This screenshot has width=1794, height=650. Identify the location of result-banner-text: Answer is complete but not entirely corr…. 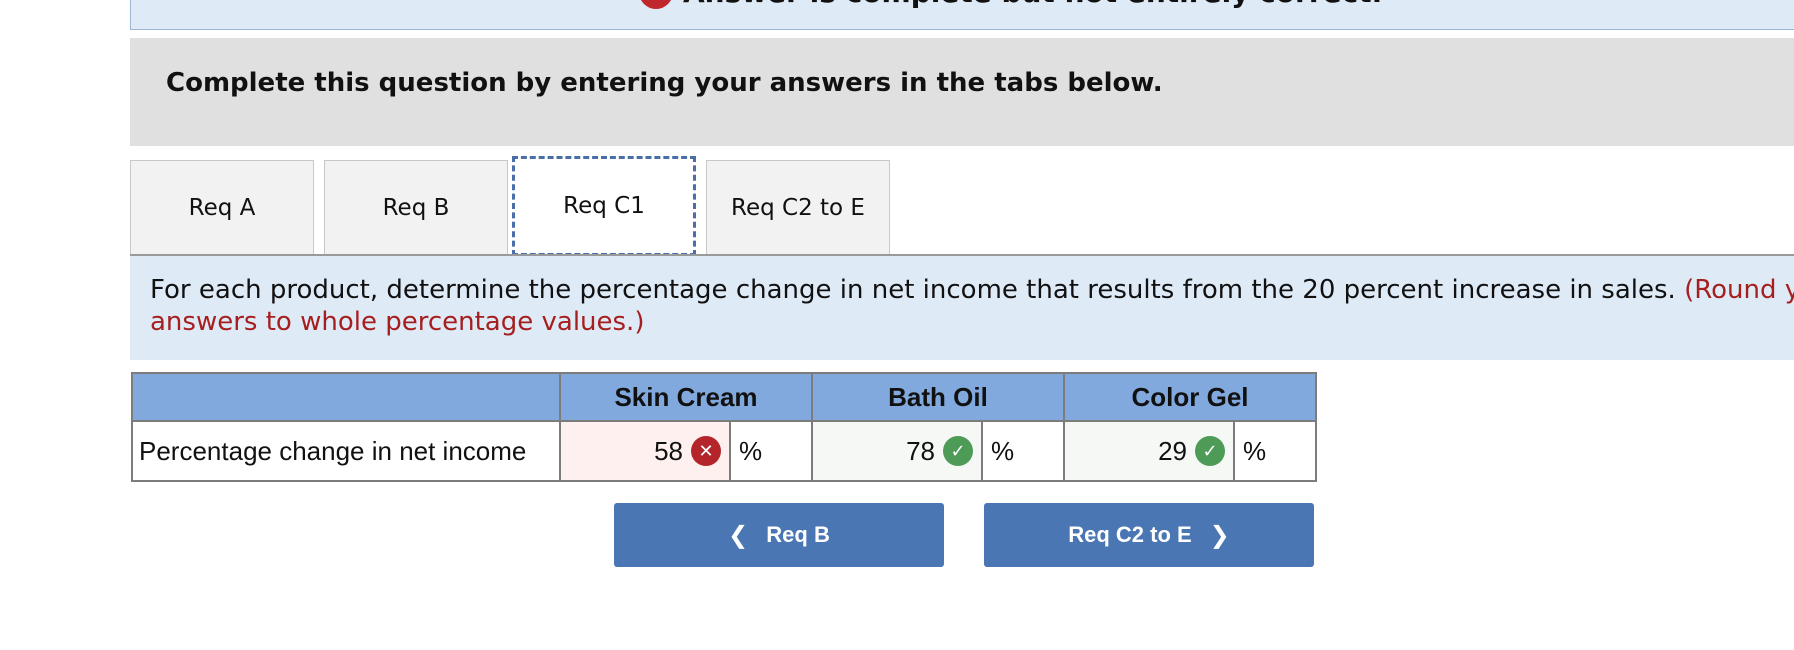
(1032, 4).